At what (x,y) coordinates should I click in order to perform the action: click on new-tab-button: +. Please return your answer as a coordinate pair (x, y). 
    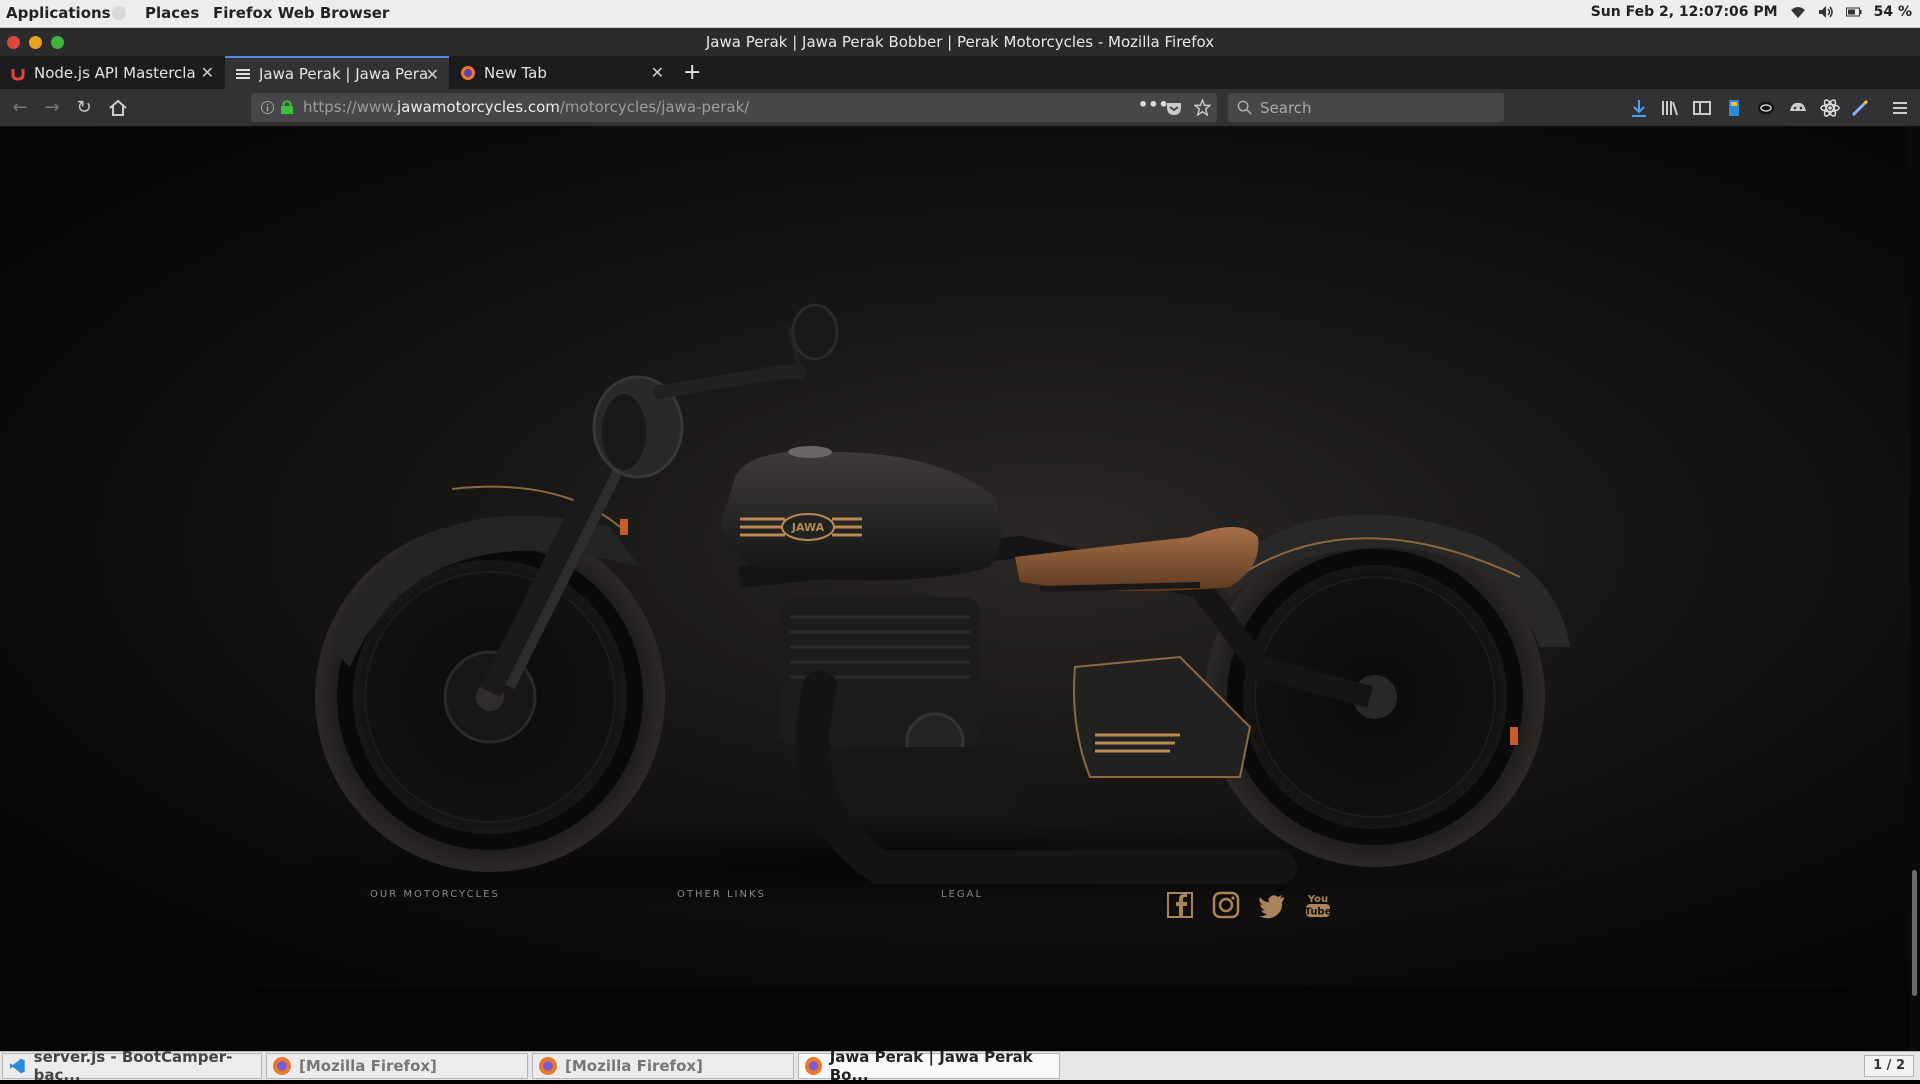
    Looking at the image, I should click on (693, 72).